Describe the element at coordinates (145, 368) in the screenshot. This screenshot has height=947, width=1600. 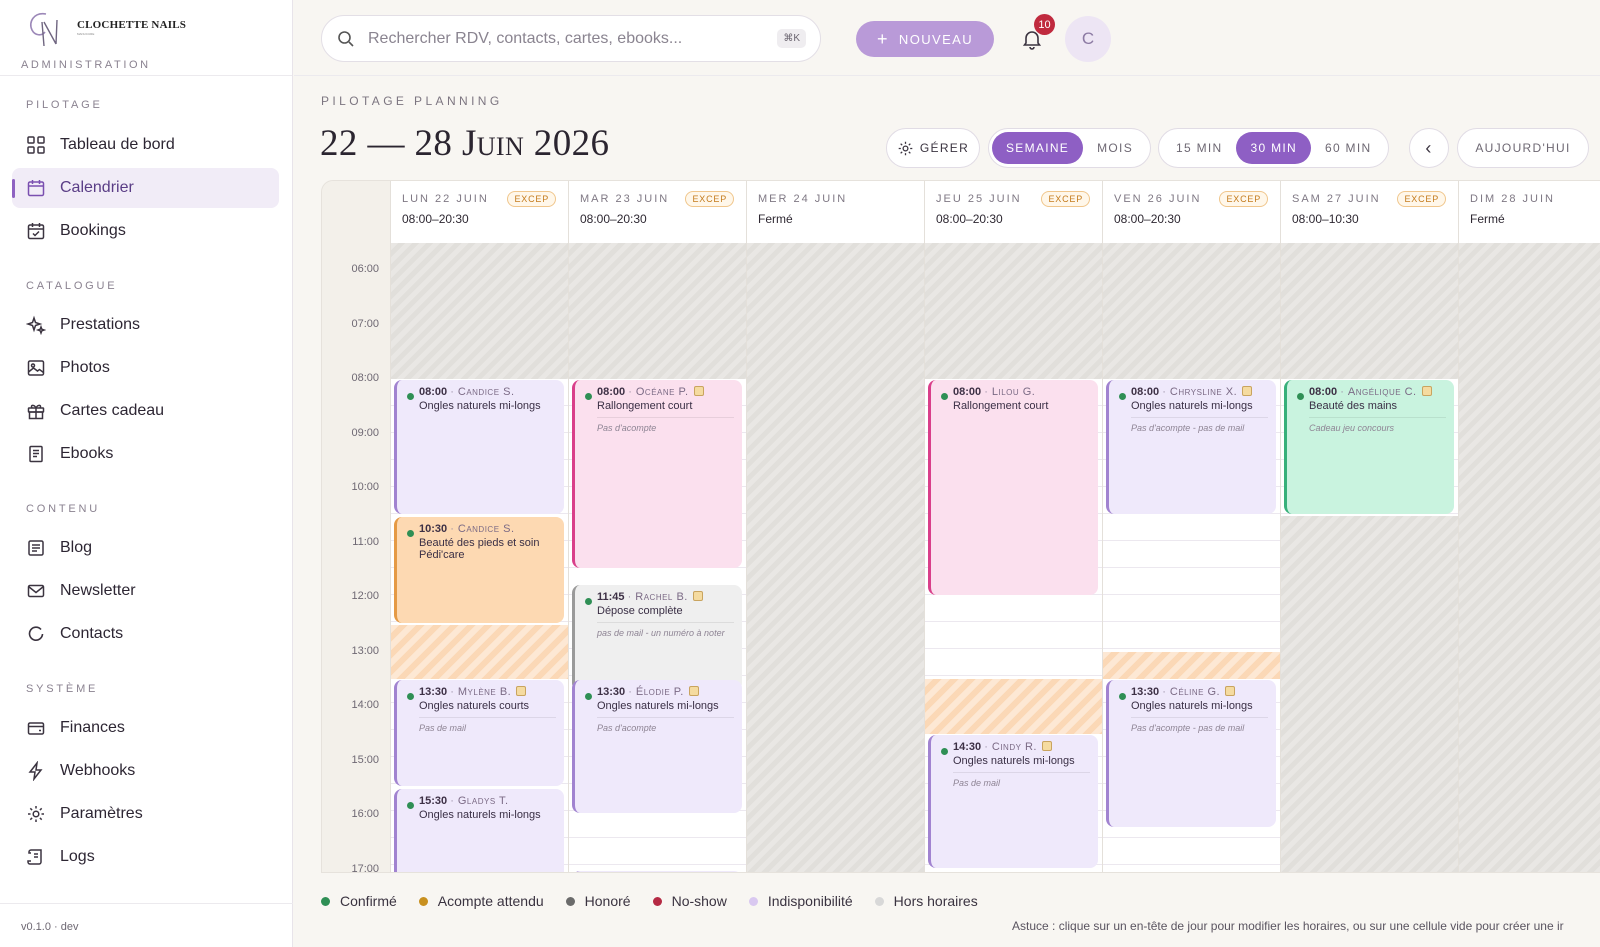
I see `sidebar-item-photos: Photos` at that location.